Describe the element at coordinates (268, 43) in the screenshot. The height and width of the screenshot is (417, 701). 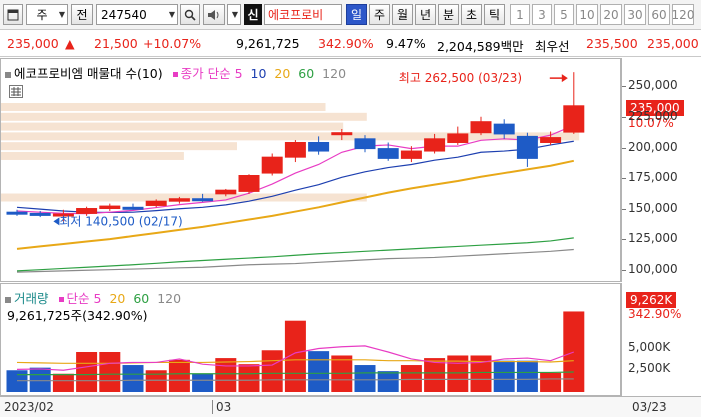
I see `trade-volume: 9,261,725` at that location.